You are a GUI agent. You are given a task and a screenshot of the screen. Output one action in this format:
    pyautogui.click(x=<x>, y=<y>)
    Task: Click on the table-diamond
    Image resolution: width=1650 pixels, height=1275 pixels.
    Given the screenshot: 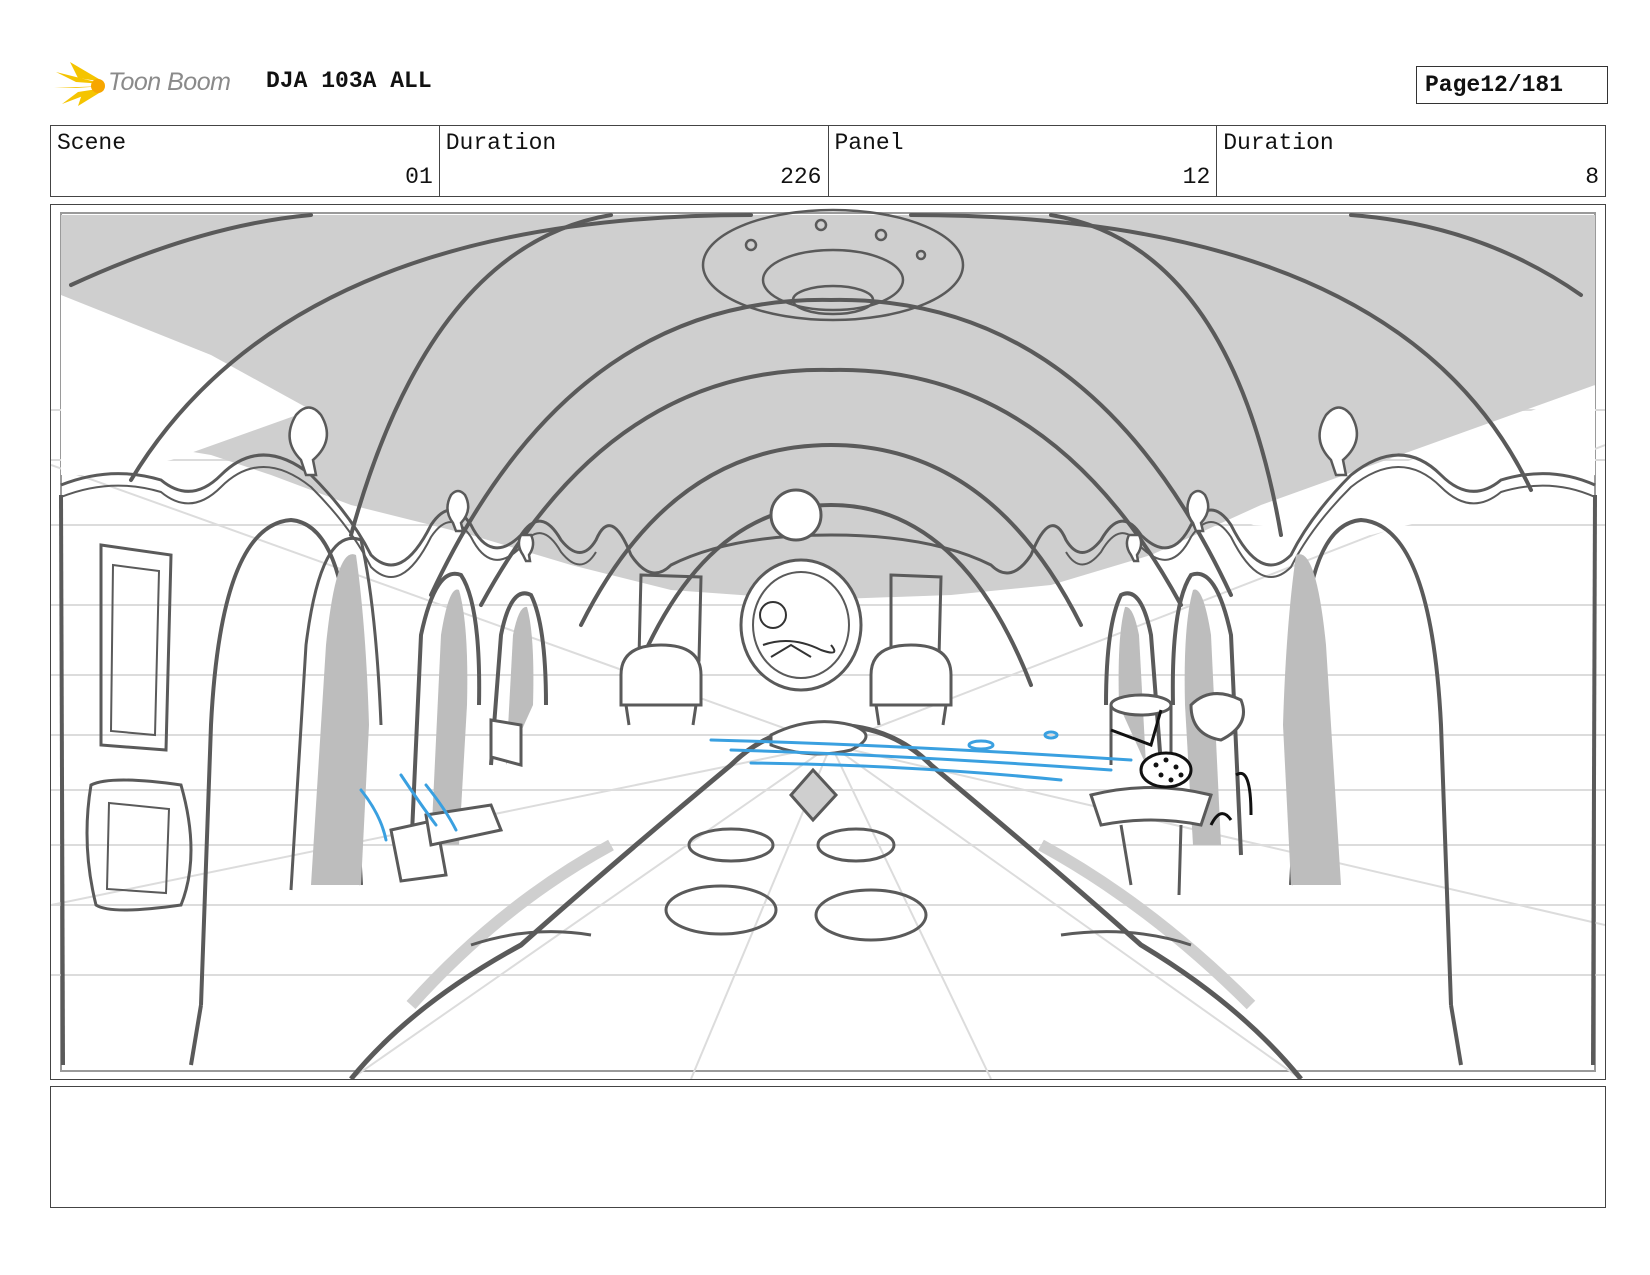 What is the action you would take?
    pyautogui.click(x=814, y=795)
    